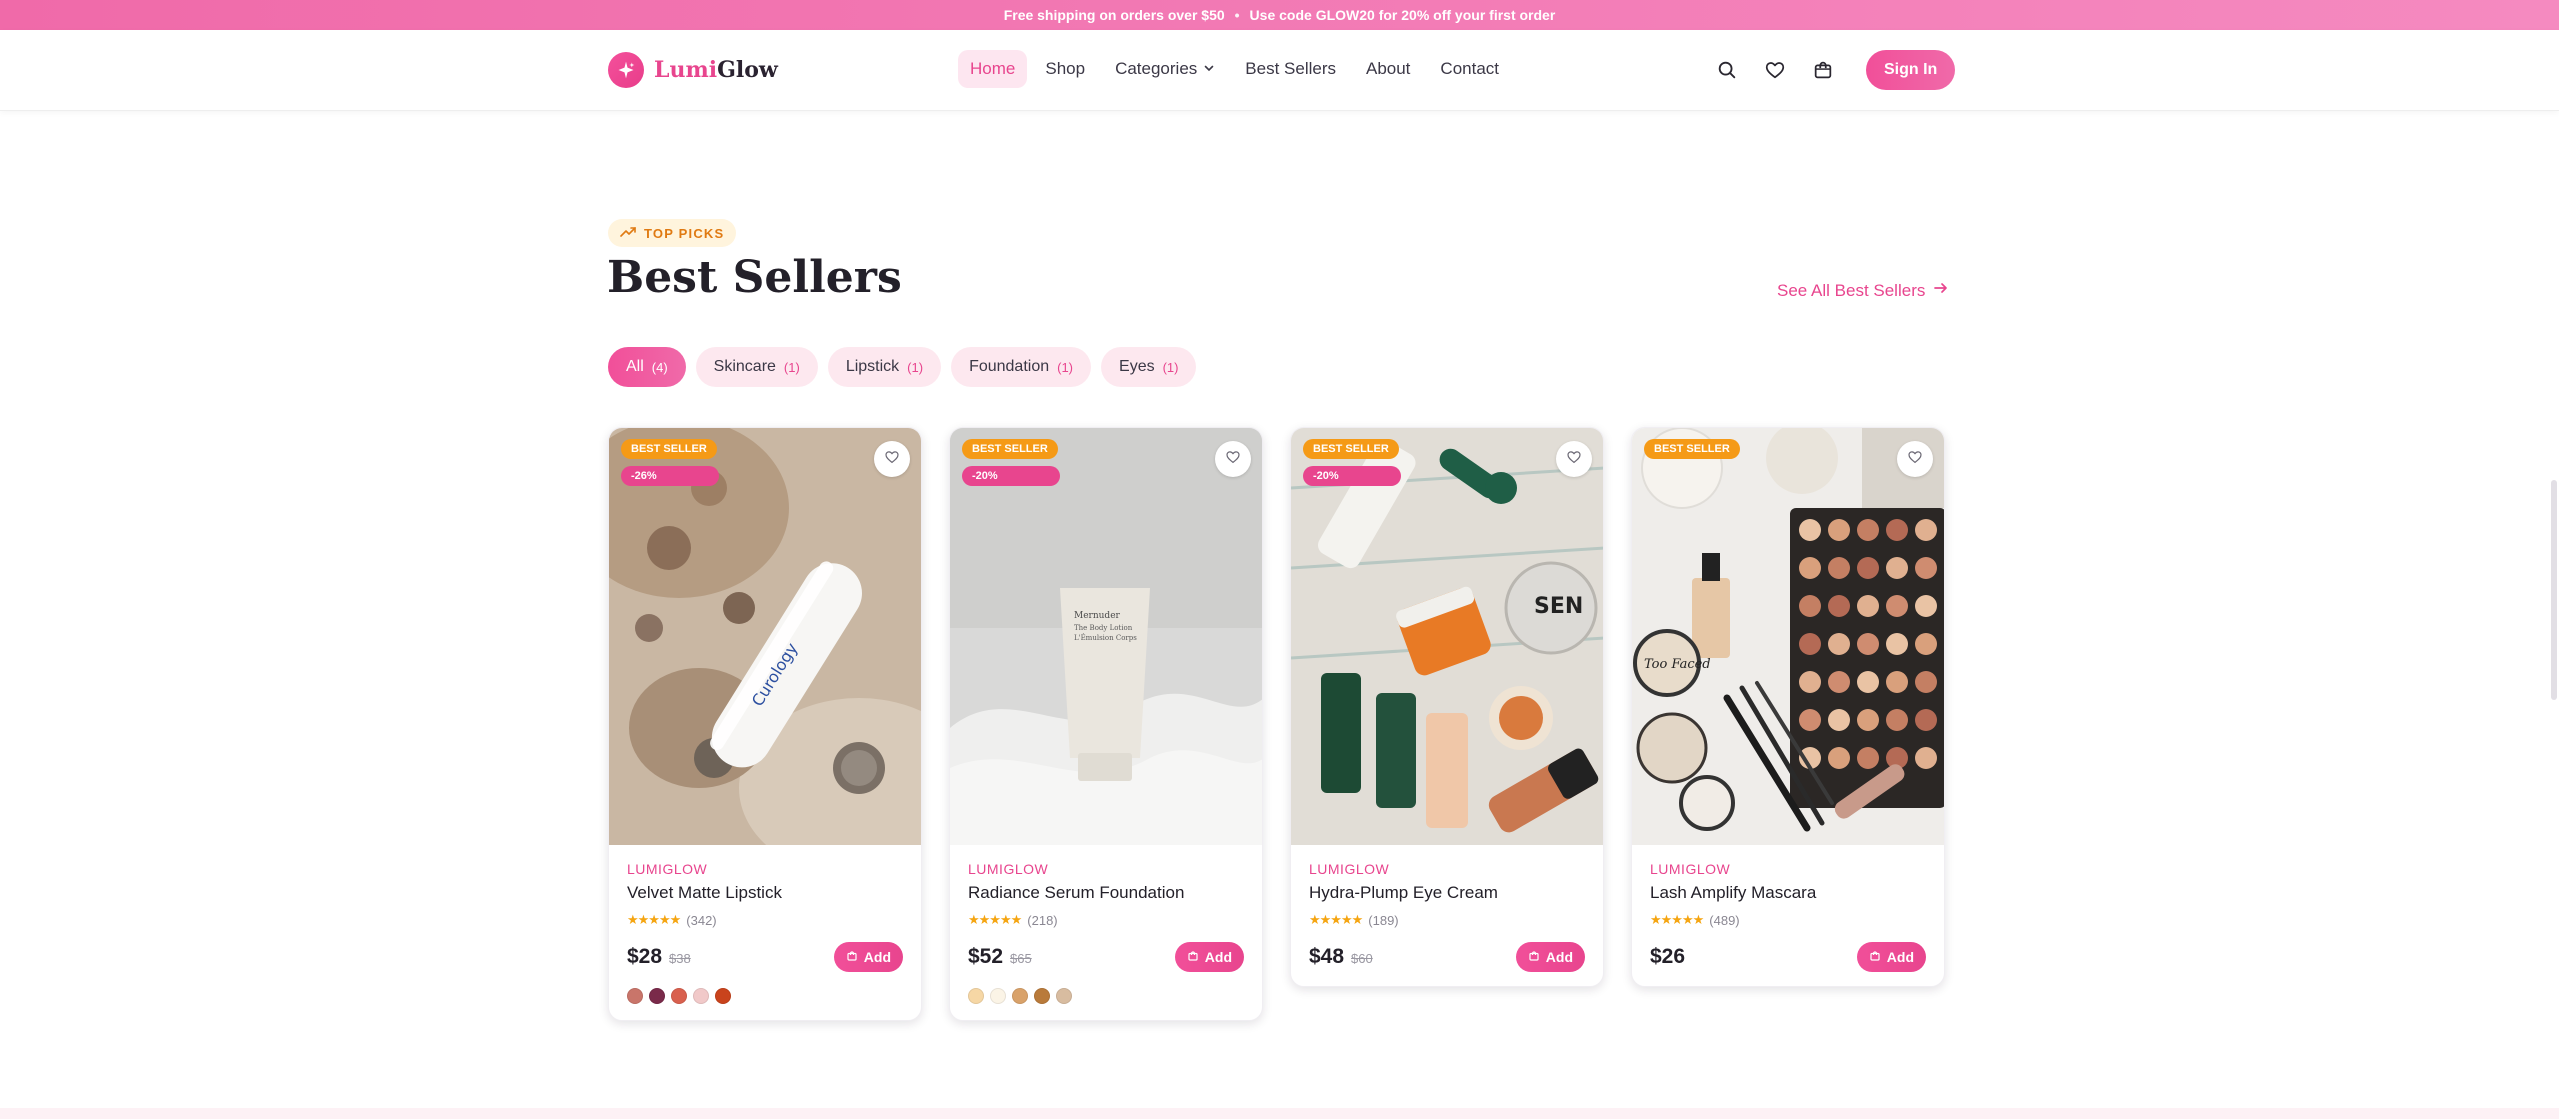 Image resolution: width=2559 pixels, height=1119 pixels. I want to click on product-photo: Too Faced, so click(1788, 636).